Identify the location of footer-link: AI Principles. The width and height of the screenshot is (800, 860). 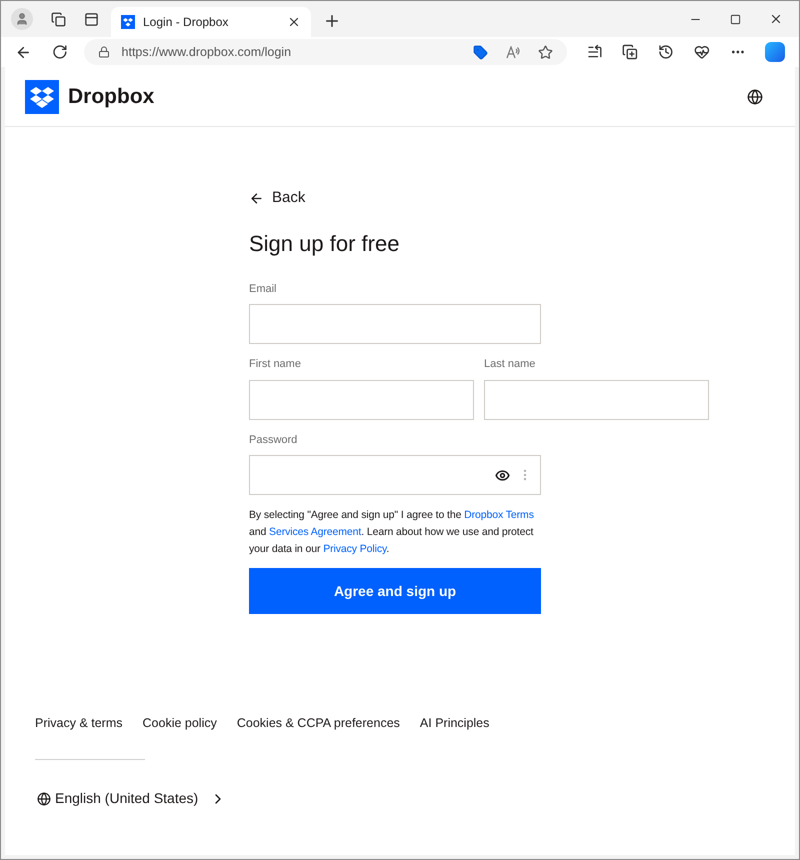
(455, 723).